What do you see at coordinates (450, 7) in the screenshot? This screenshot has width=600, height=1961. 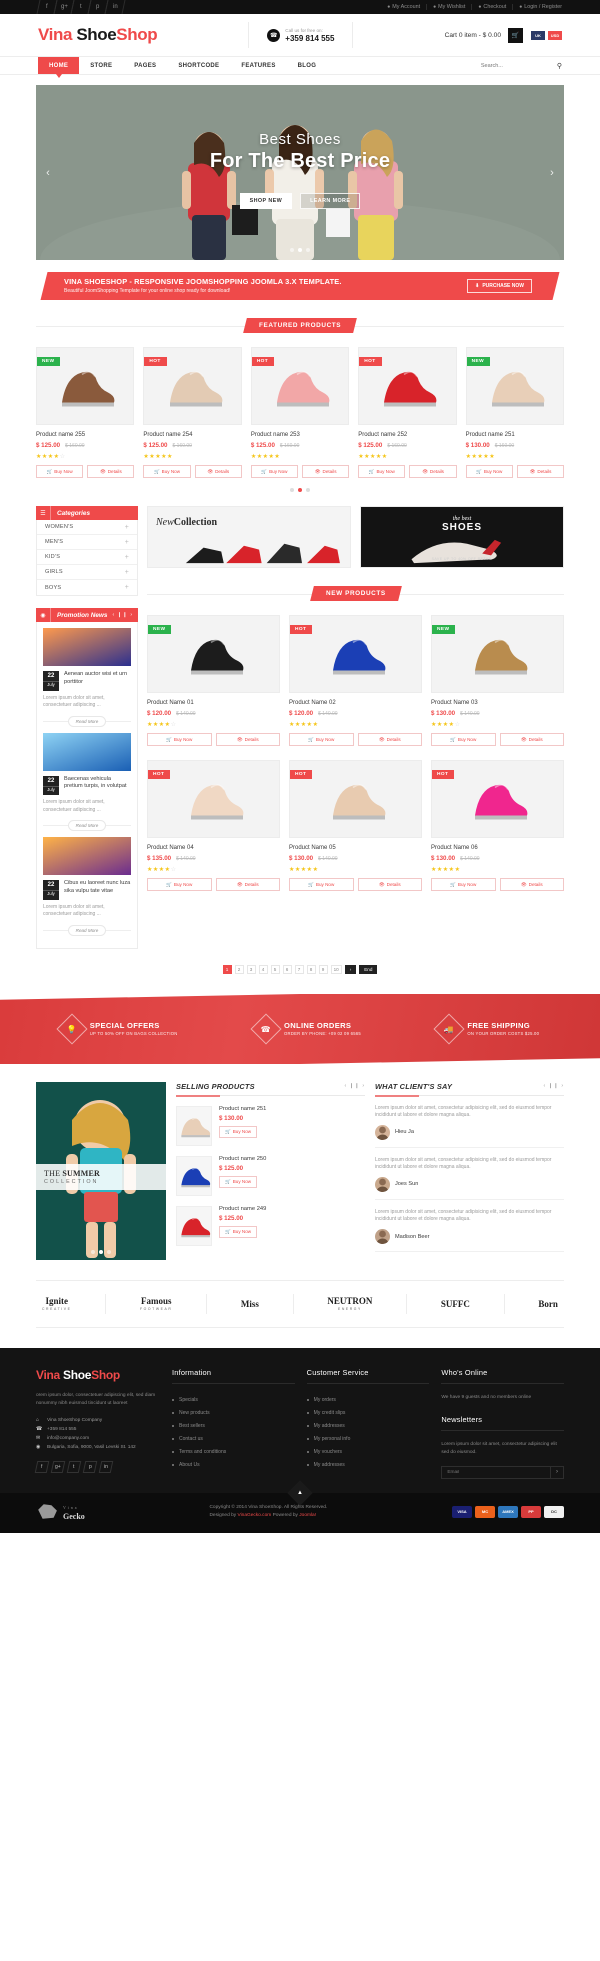 I see `topbar-link-1: ● My Wishlist` at bounding box center [450, 7].